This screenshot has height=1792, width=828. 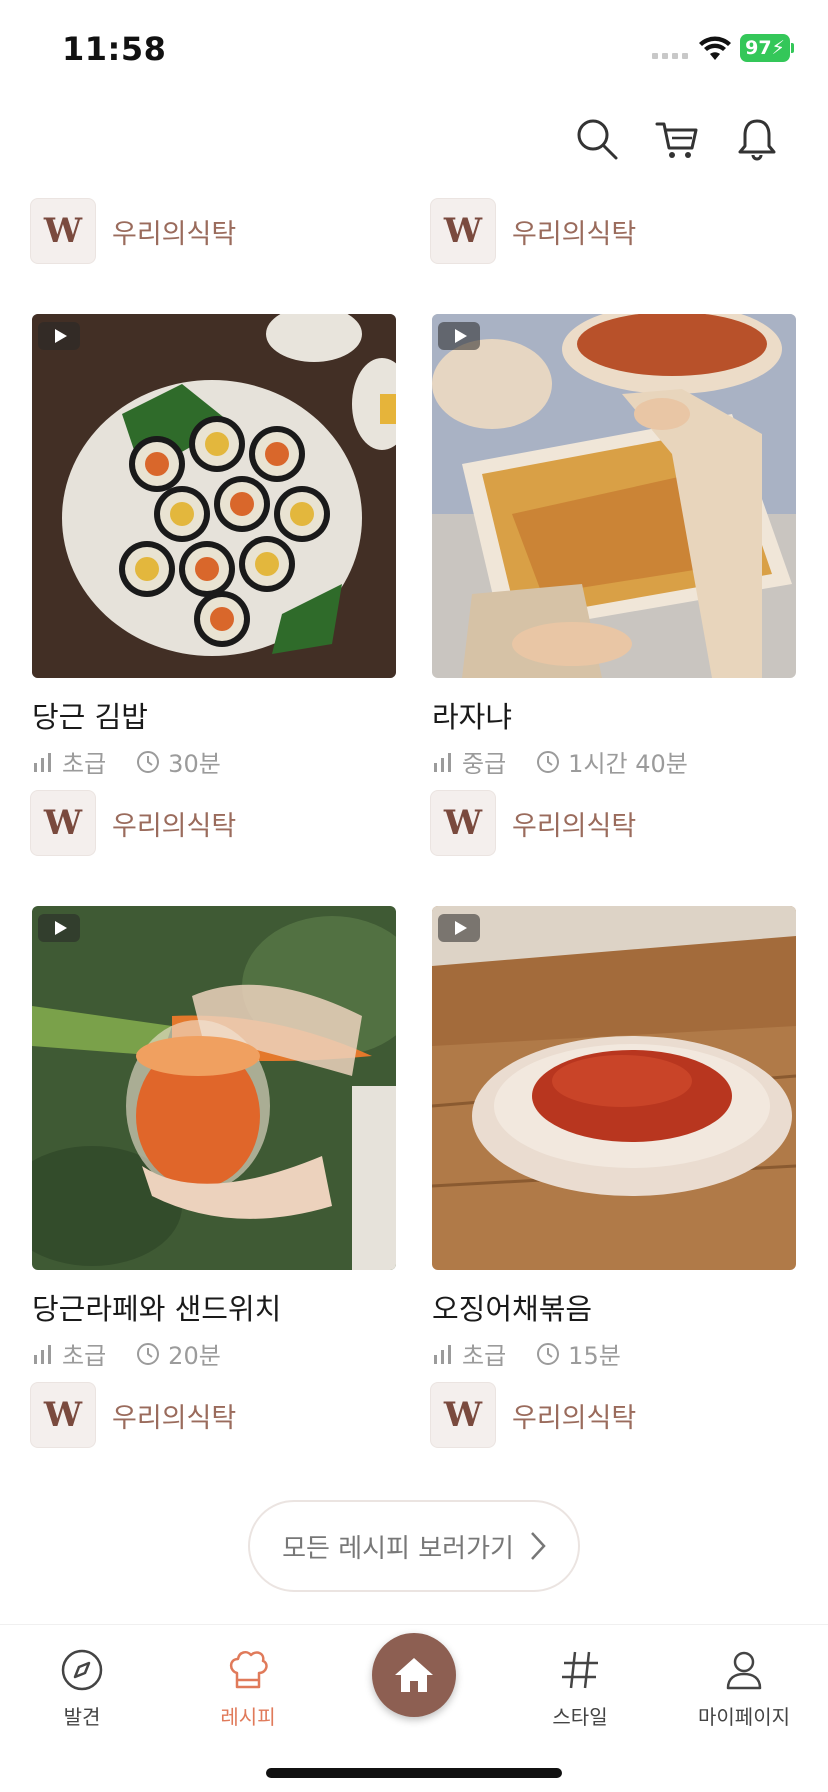 What do you see at coordinates (194, 1356) in the screenshot?
I see `recipe-time: 20분` at bounding box center [194, 1356].